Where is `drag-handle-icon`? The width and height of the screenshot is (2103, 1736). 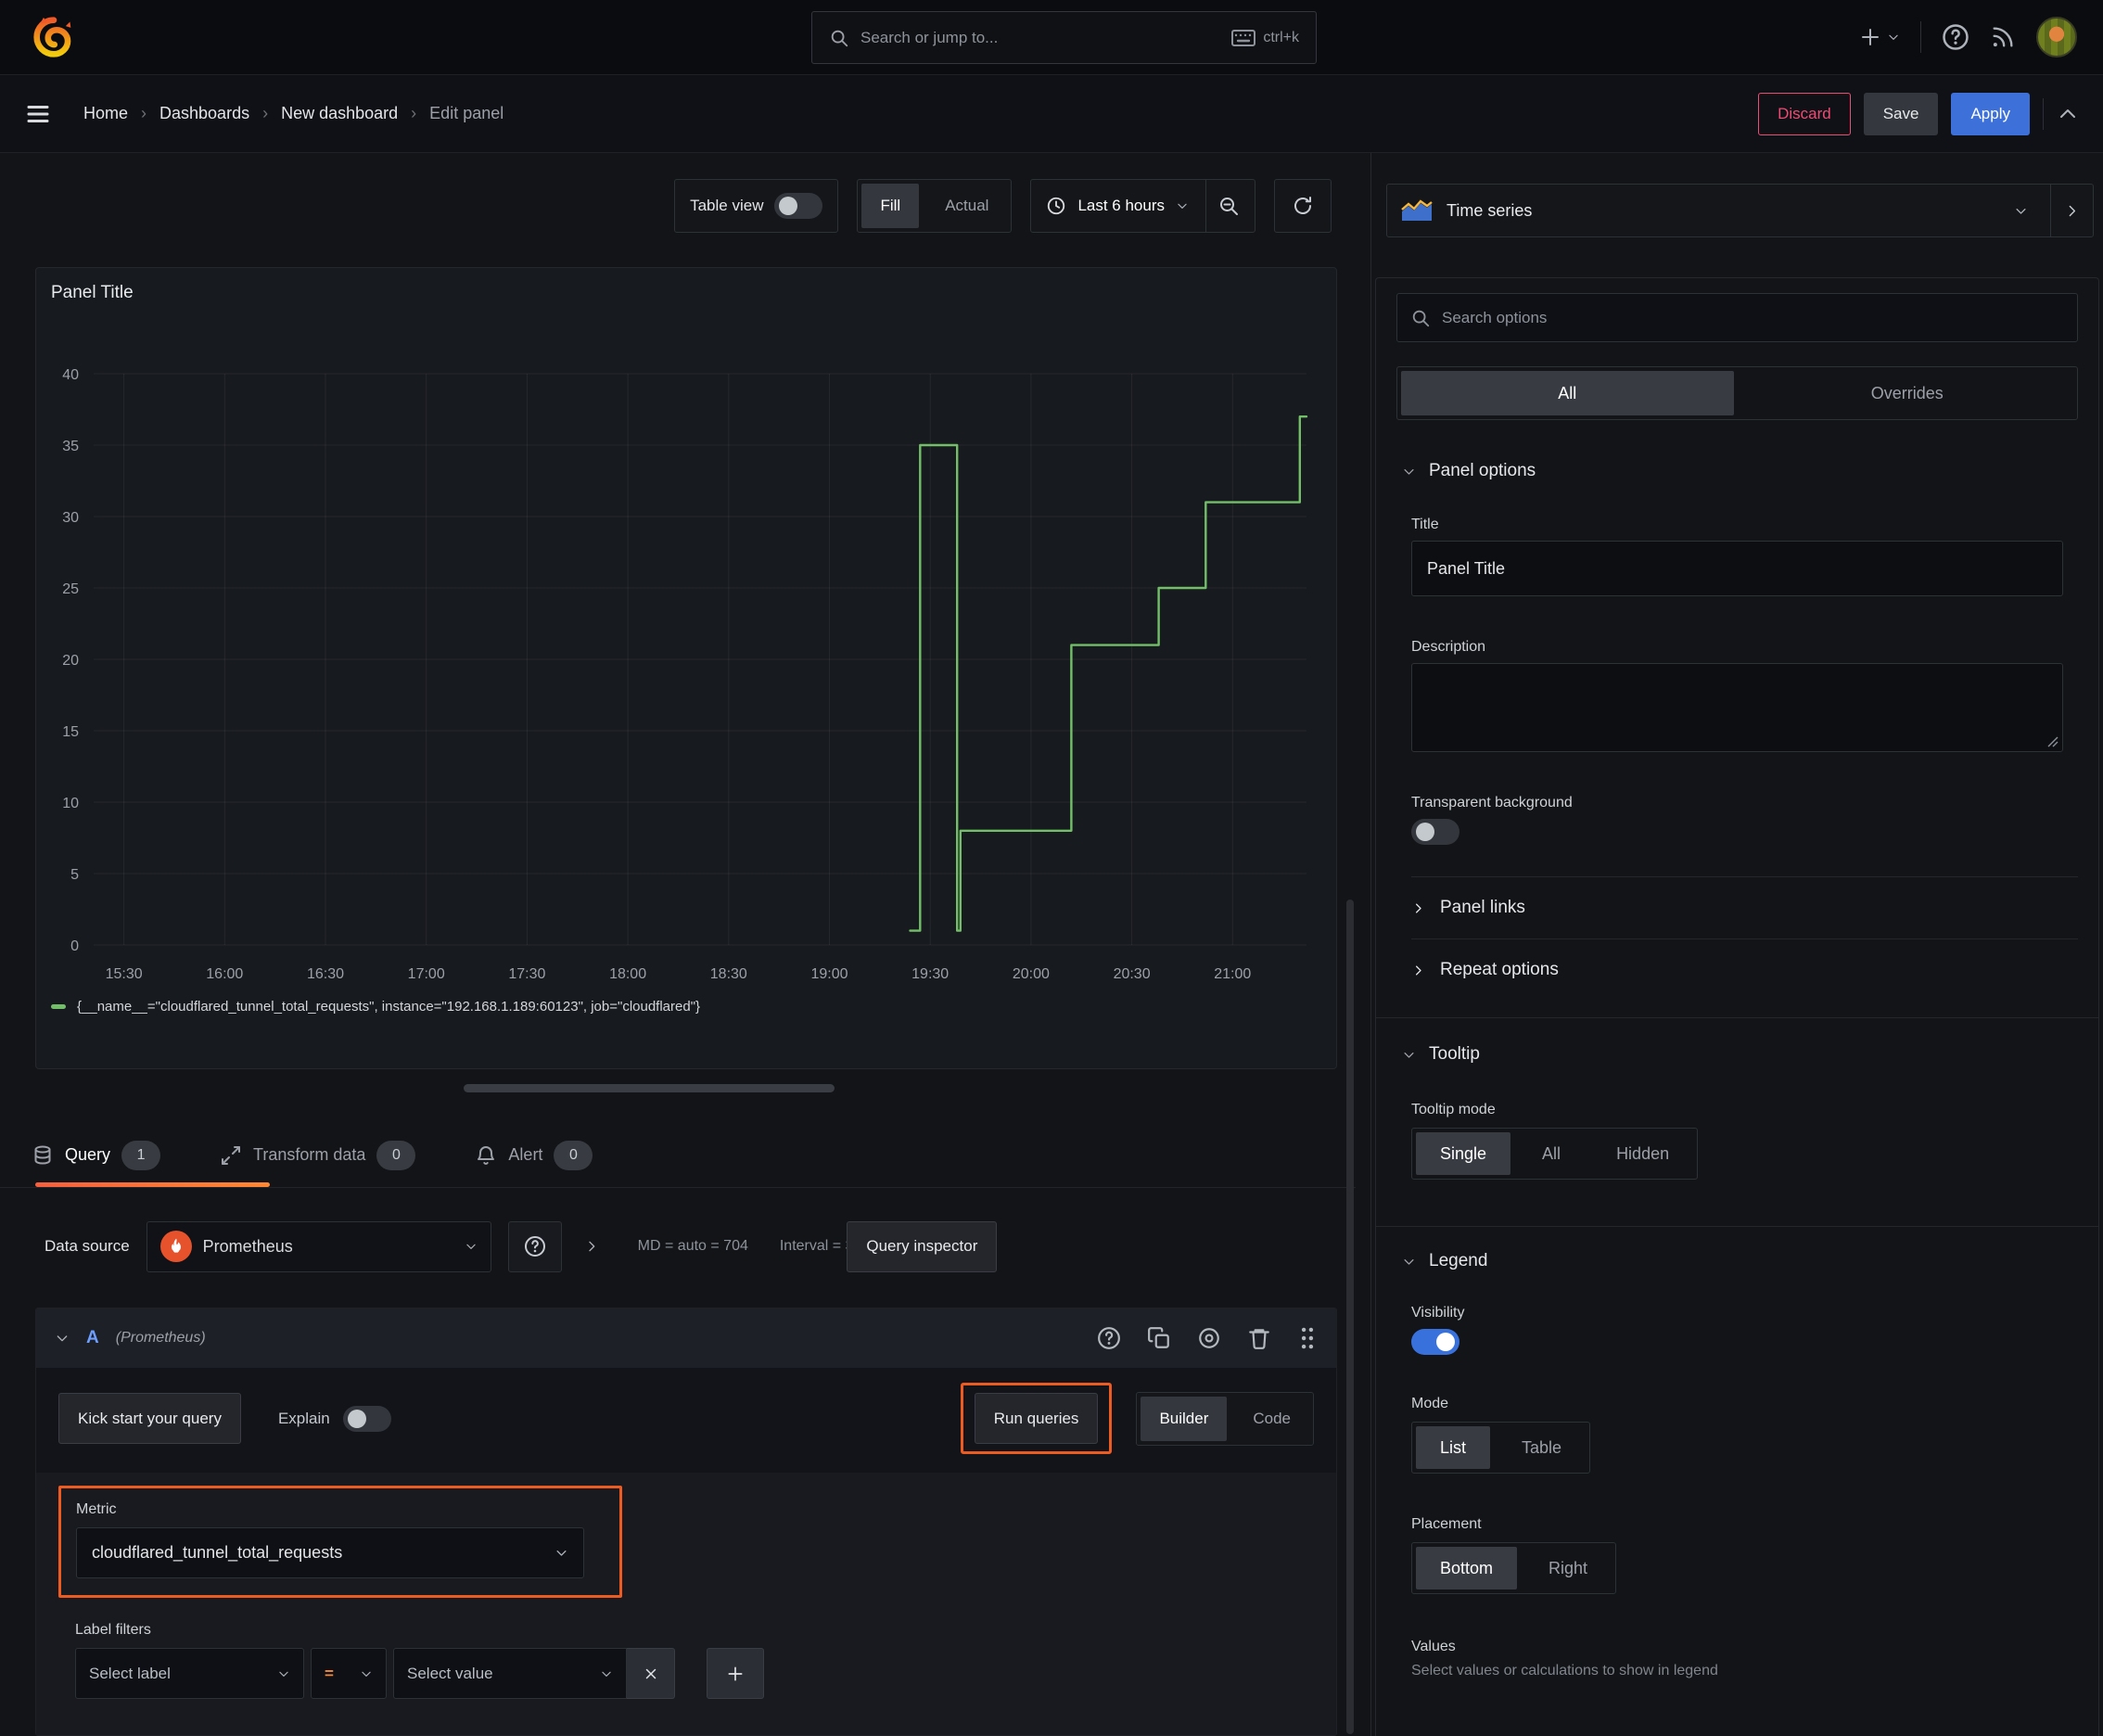 drag-handle-icon is located at coordinates (1307, 1338).